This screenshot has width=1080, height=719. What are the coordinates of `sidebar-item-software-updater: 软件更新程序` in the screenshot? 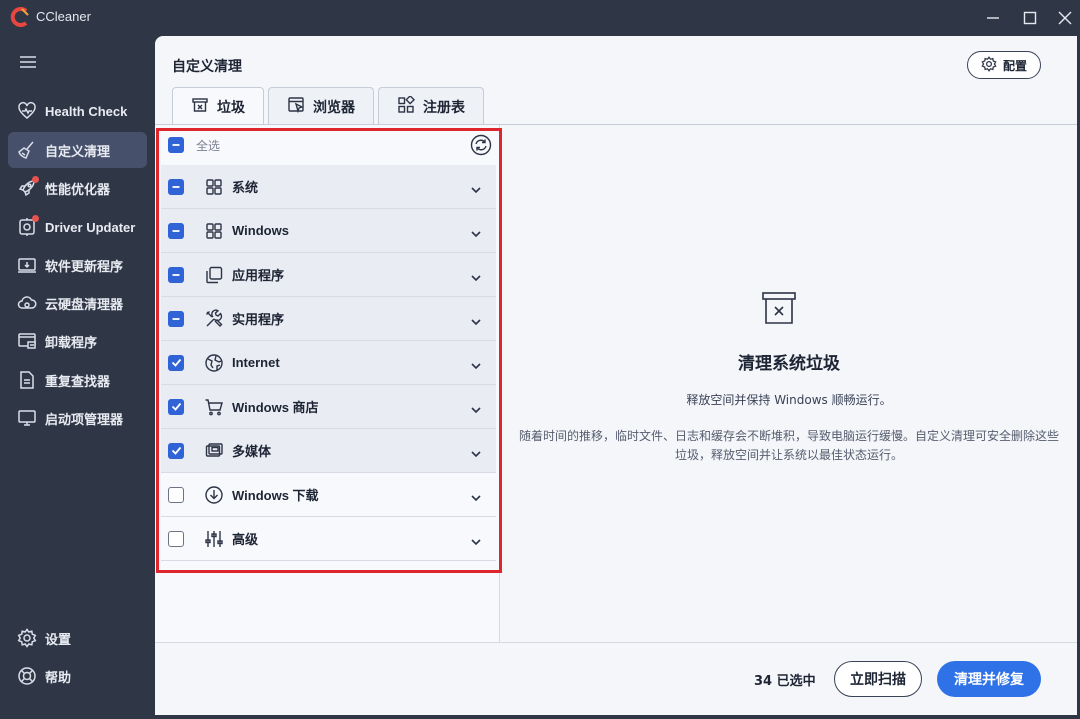 It's located at (77, 265).